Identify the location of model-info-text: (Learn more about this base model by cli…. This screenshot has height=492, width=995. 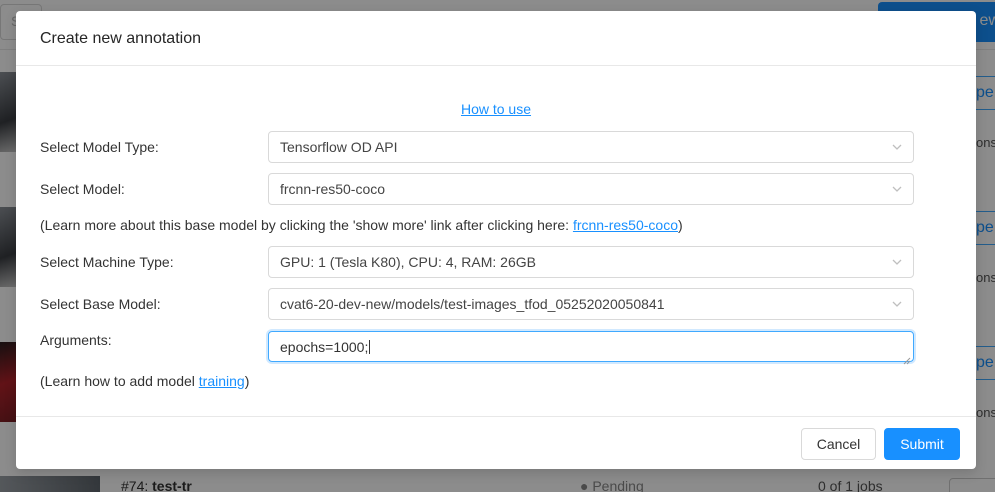
(361, 225).